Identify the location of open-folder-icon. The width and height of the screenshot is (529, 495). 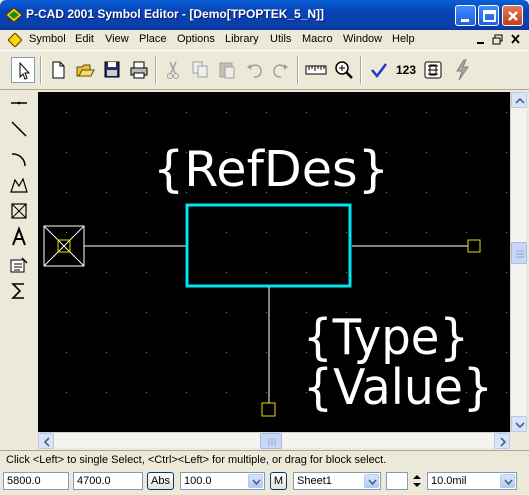
(85, 70).